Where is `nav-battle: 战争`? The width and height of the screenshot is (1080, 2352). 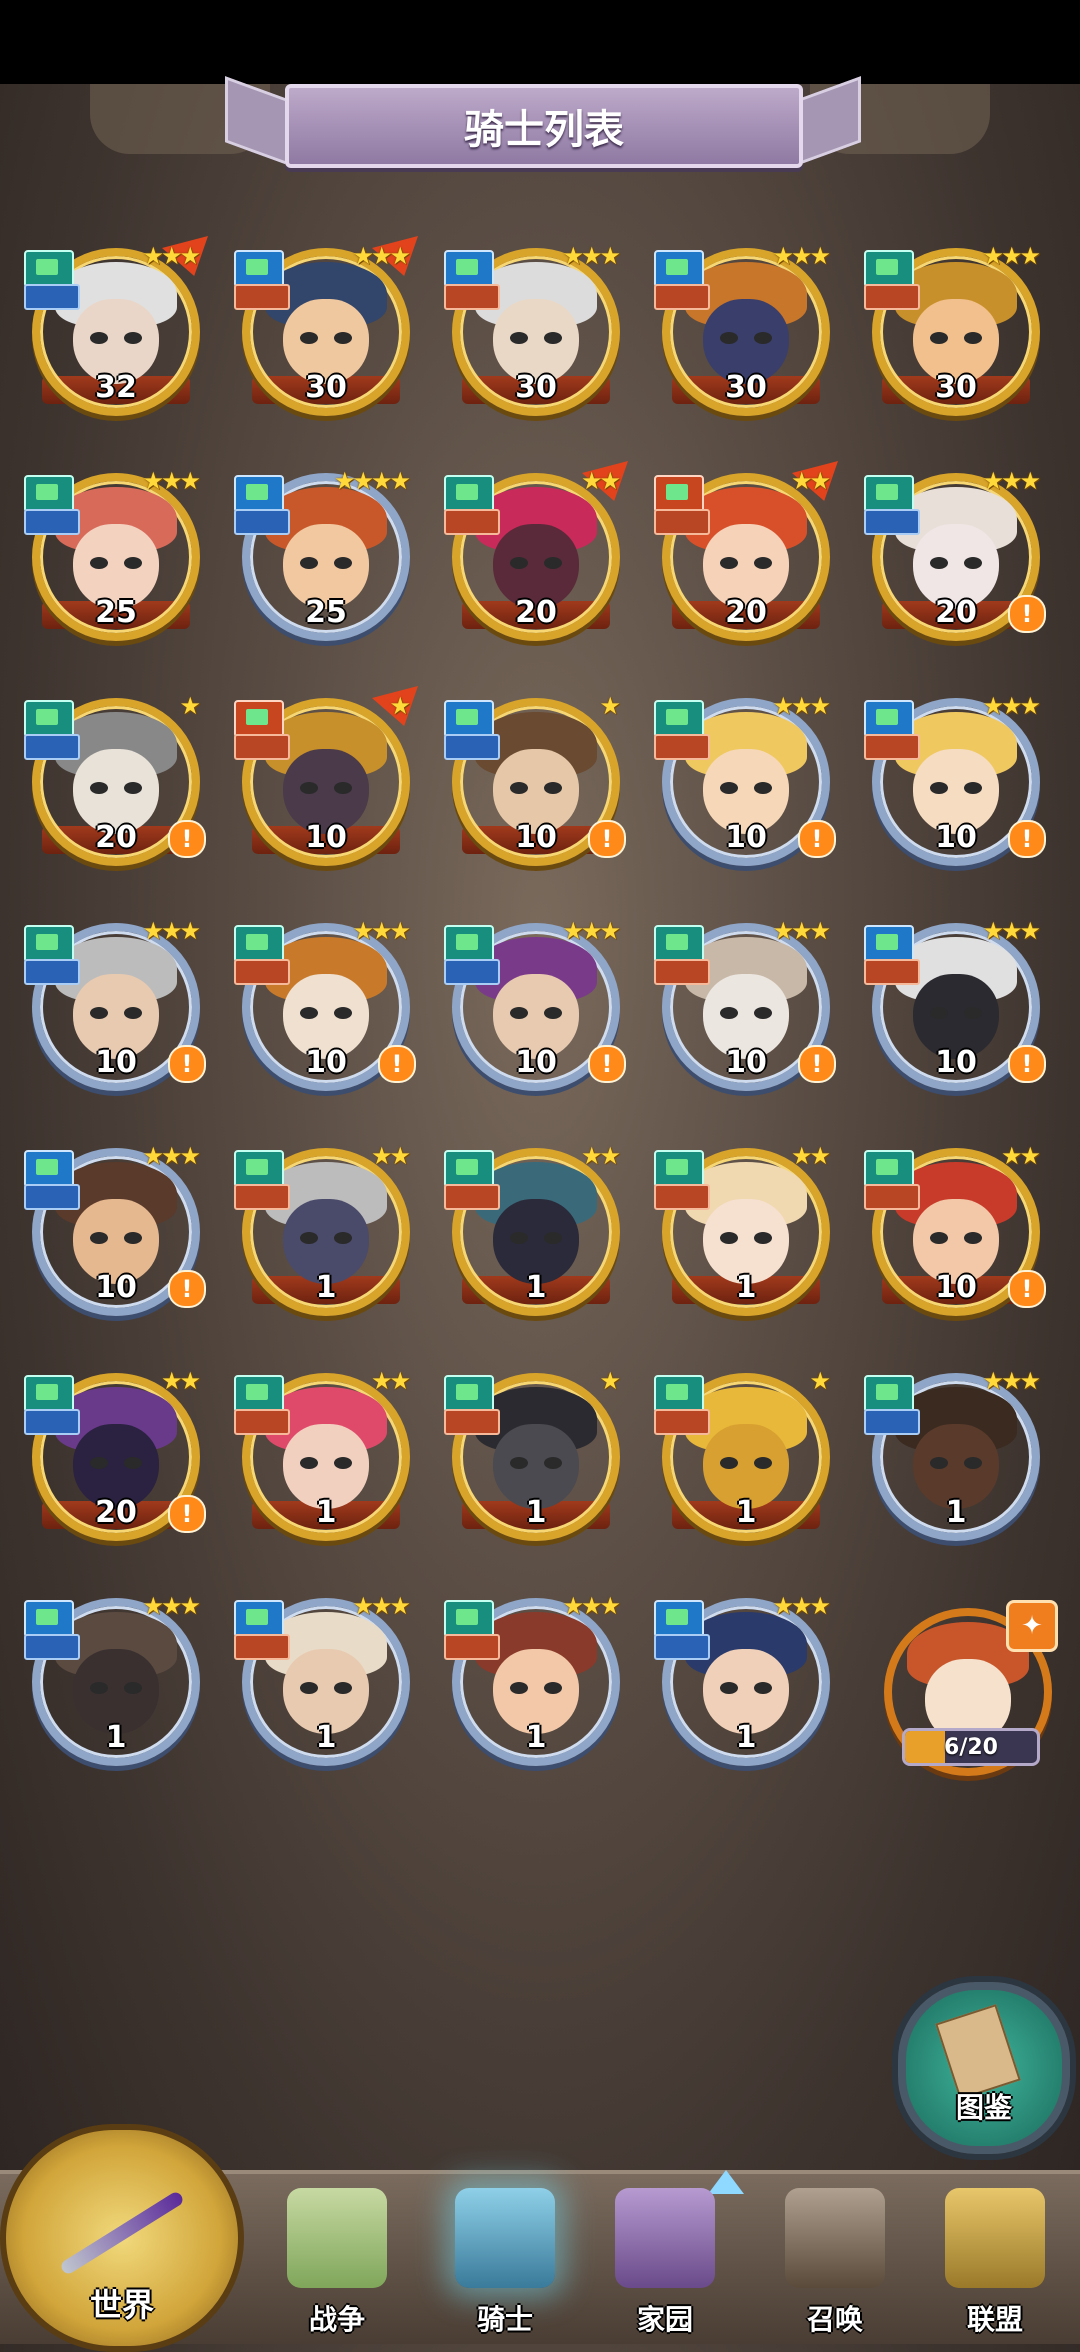 nav-battle: 战争 is located at coordinates (337, 2260).